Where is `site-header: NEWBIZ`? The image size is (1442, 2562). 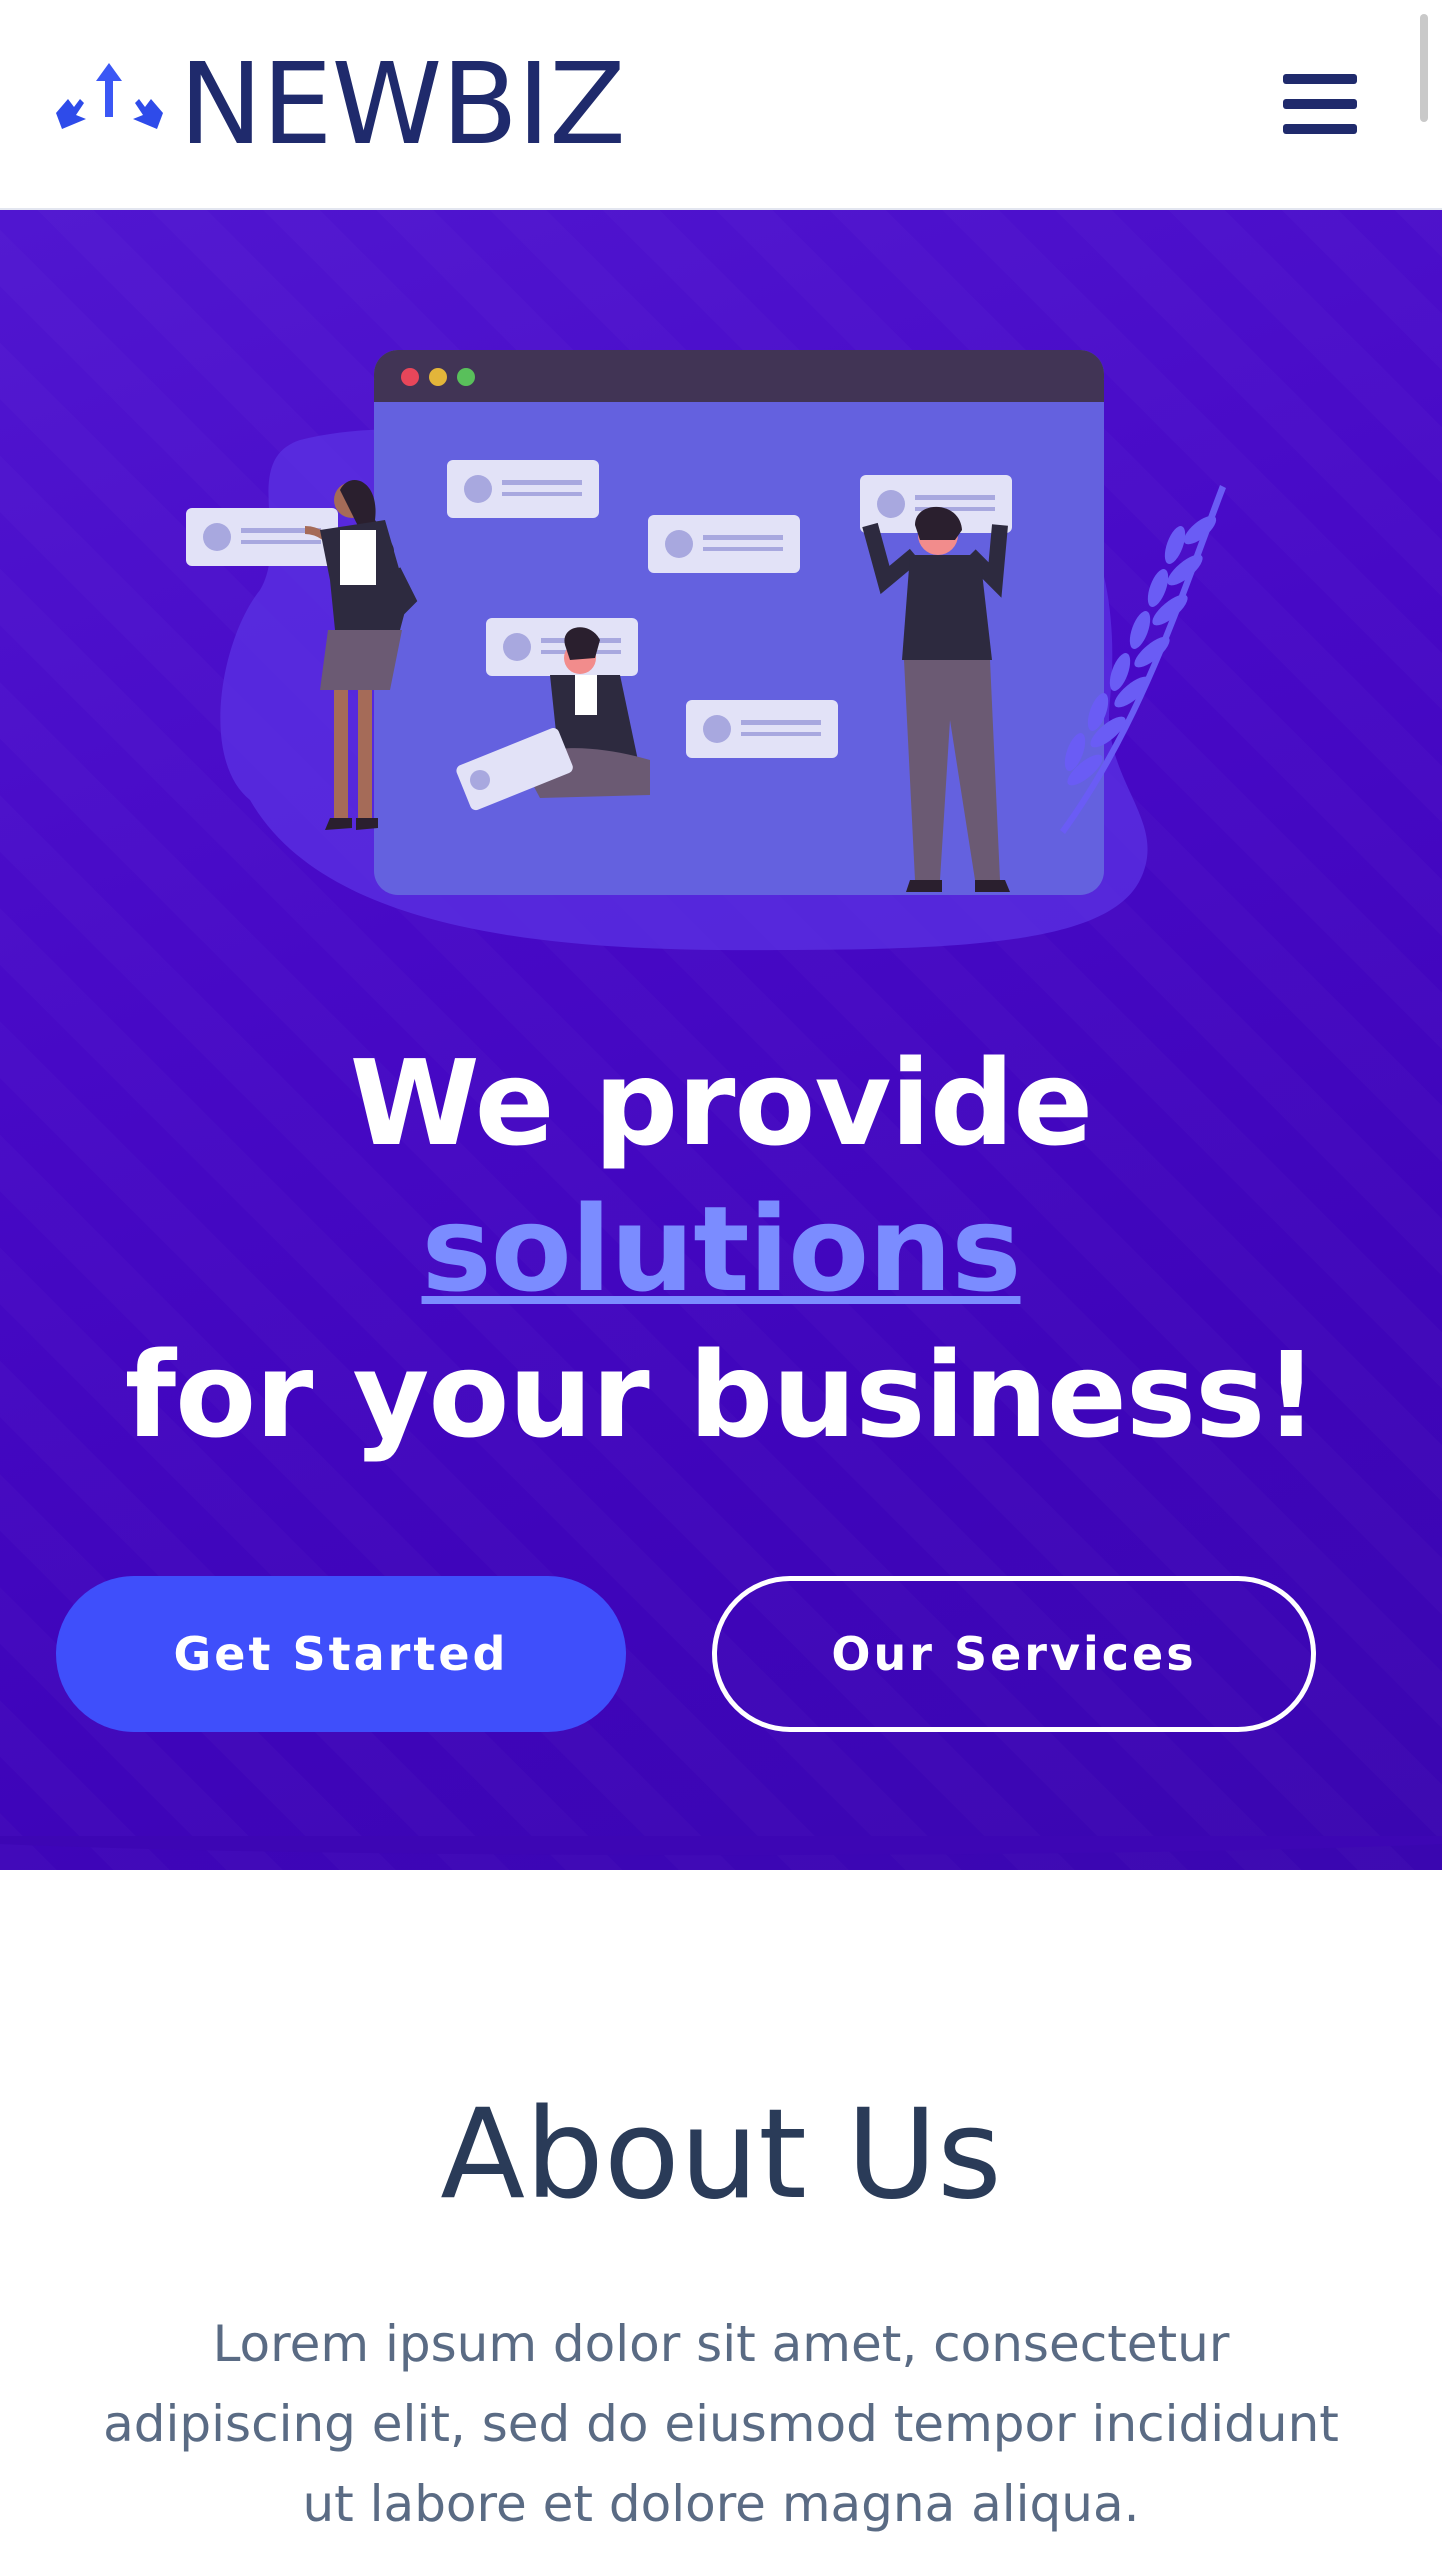
site-header: NEWBIZ is located at coordinates (721, 105).